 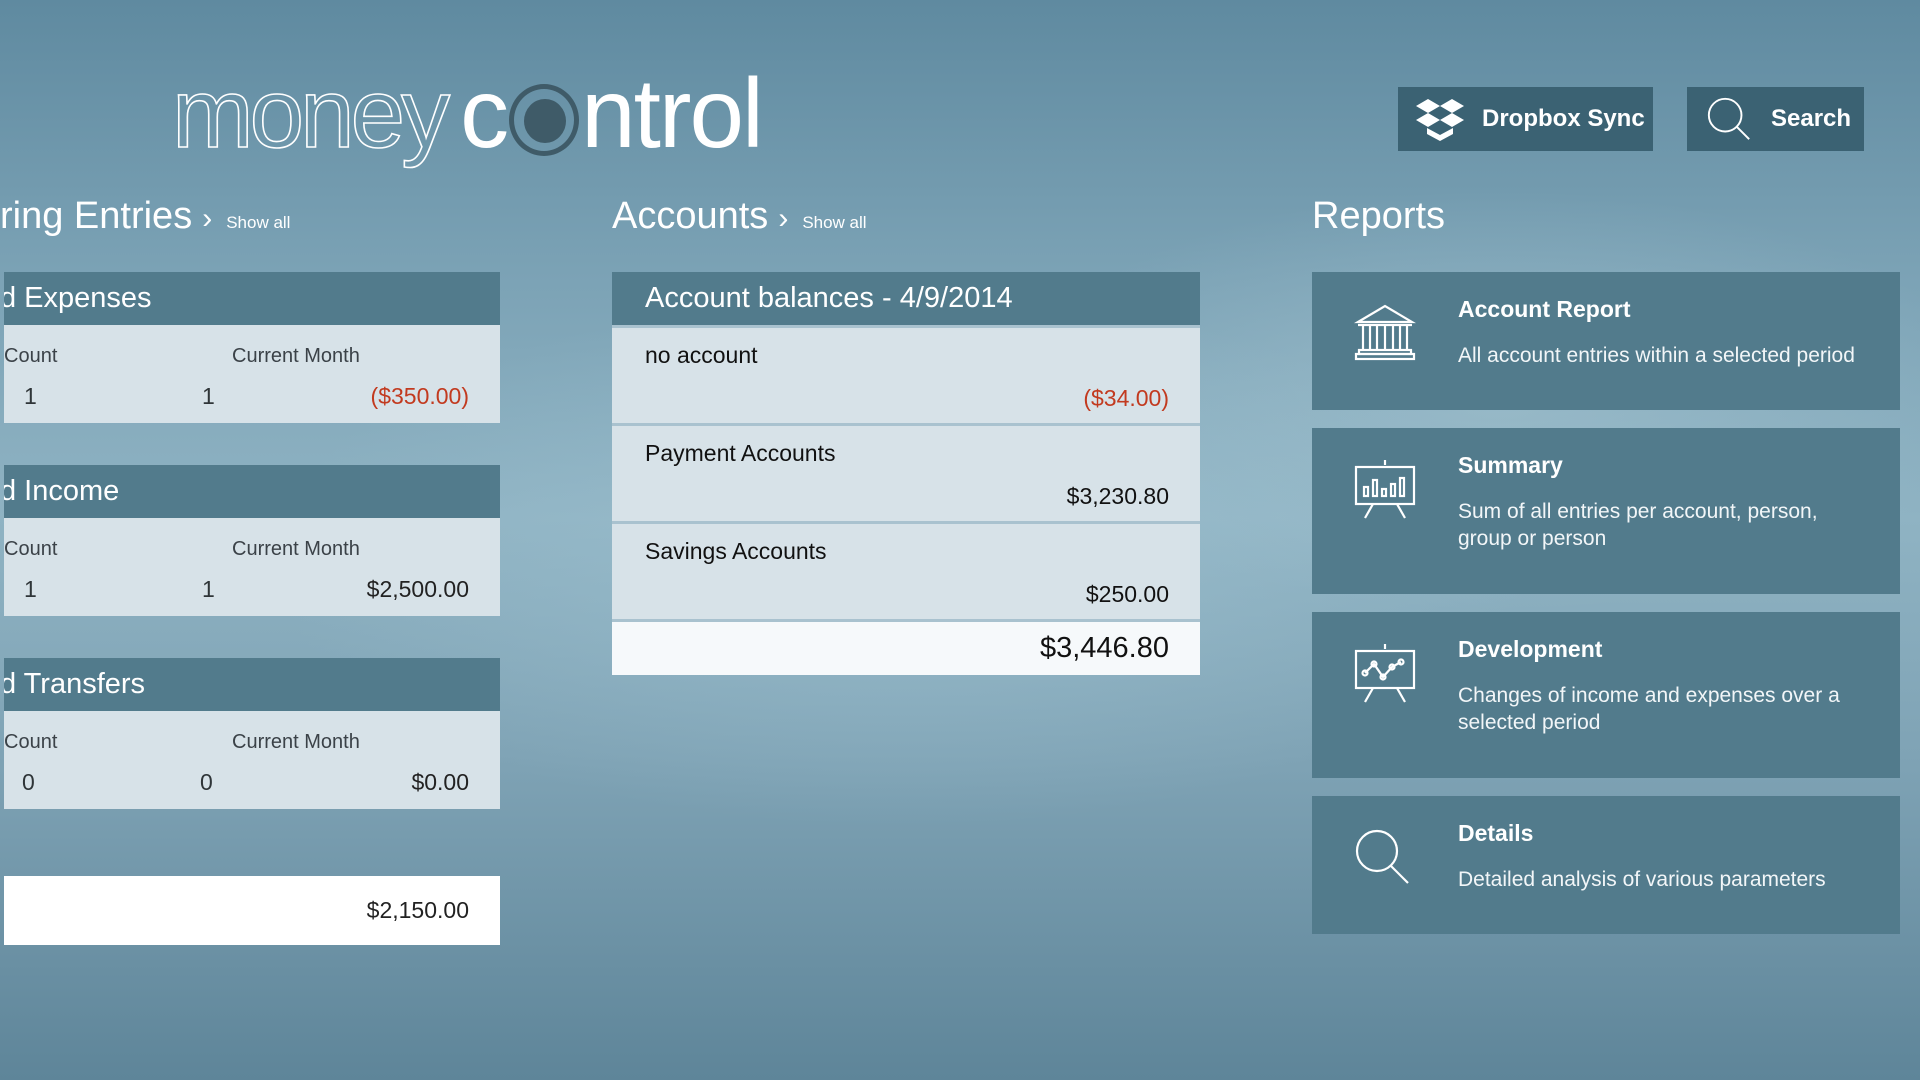 I want to click on line-chart-board-icon, so click(x=1385, y=677).